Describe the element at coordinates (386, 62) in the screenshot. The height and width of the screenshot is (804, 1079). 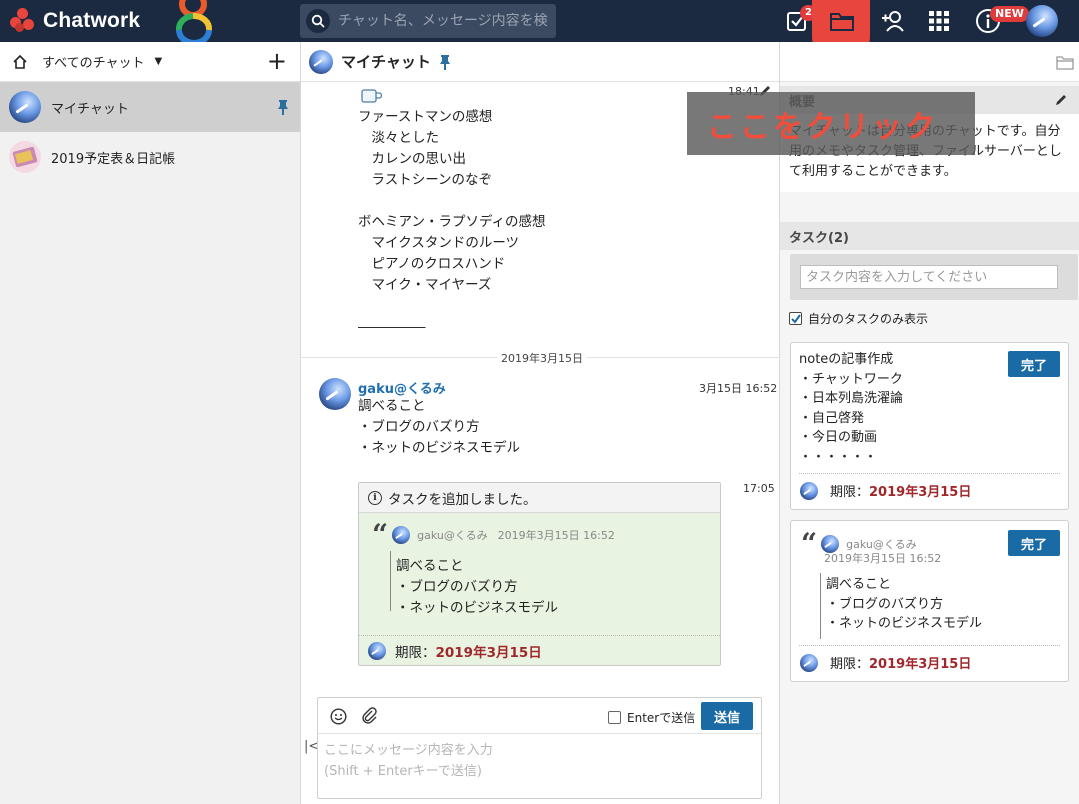
I see `room-title: マイチャット` at that location.